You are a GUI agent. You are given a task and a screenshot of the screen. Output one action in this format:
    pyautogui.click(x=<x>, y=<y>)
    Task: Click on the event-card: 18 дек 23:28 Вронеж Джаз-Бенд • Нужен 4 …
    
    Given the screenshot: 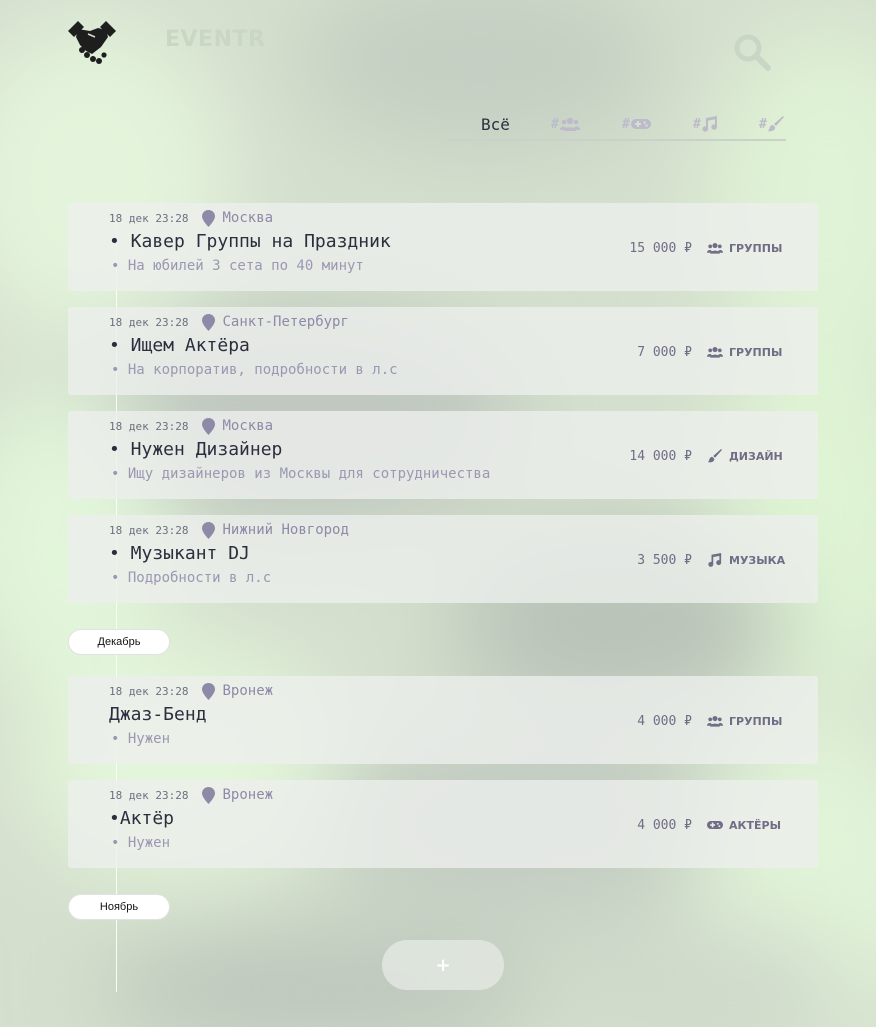 What is the action you would take?
    pyautogui.click(x=443, y=720)
    